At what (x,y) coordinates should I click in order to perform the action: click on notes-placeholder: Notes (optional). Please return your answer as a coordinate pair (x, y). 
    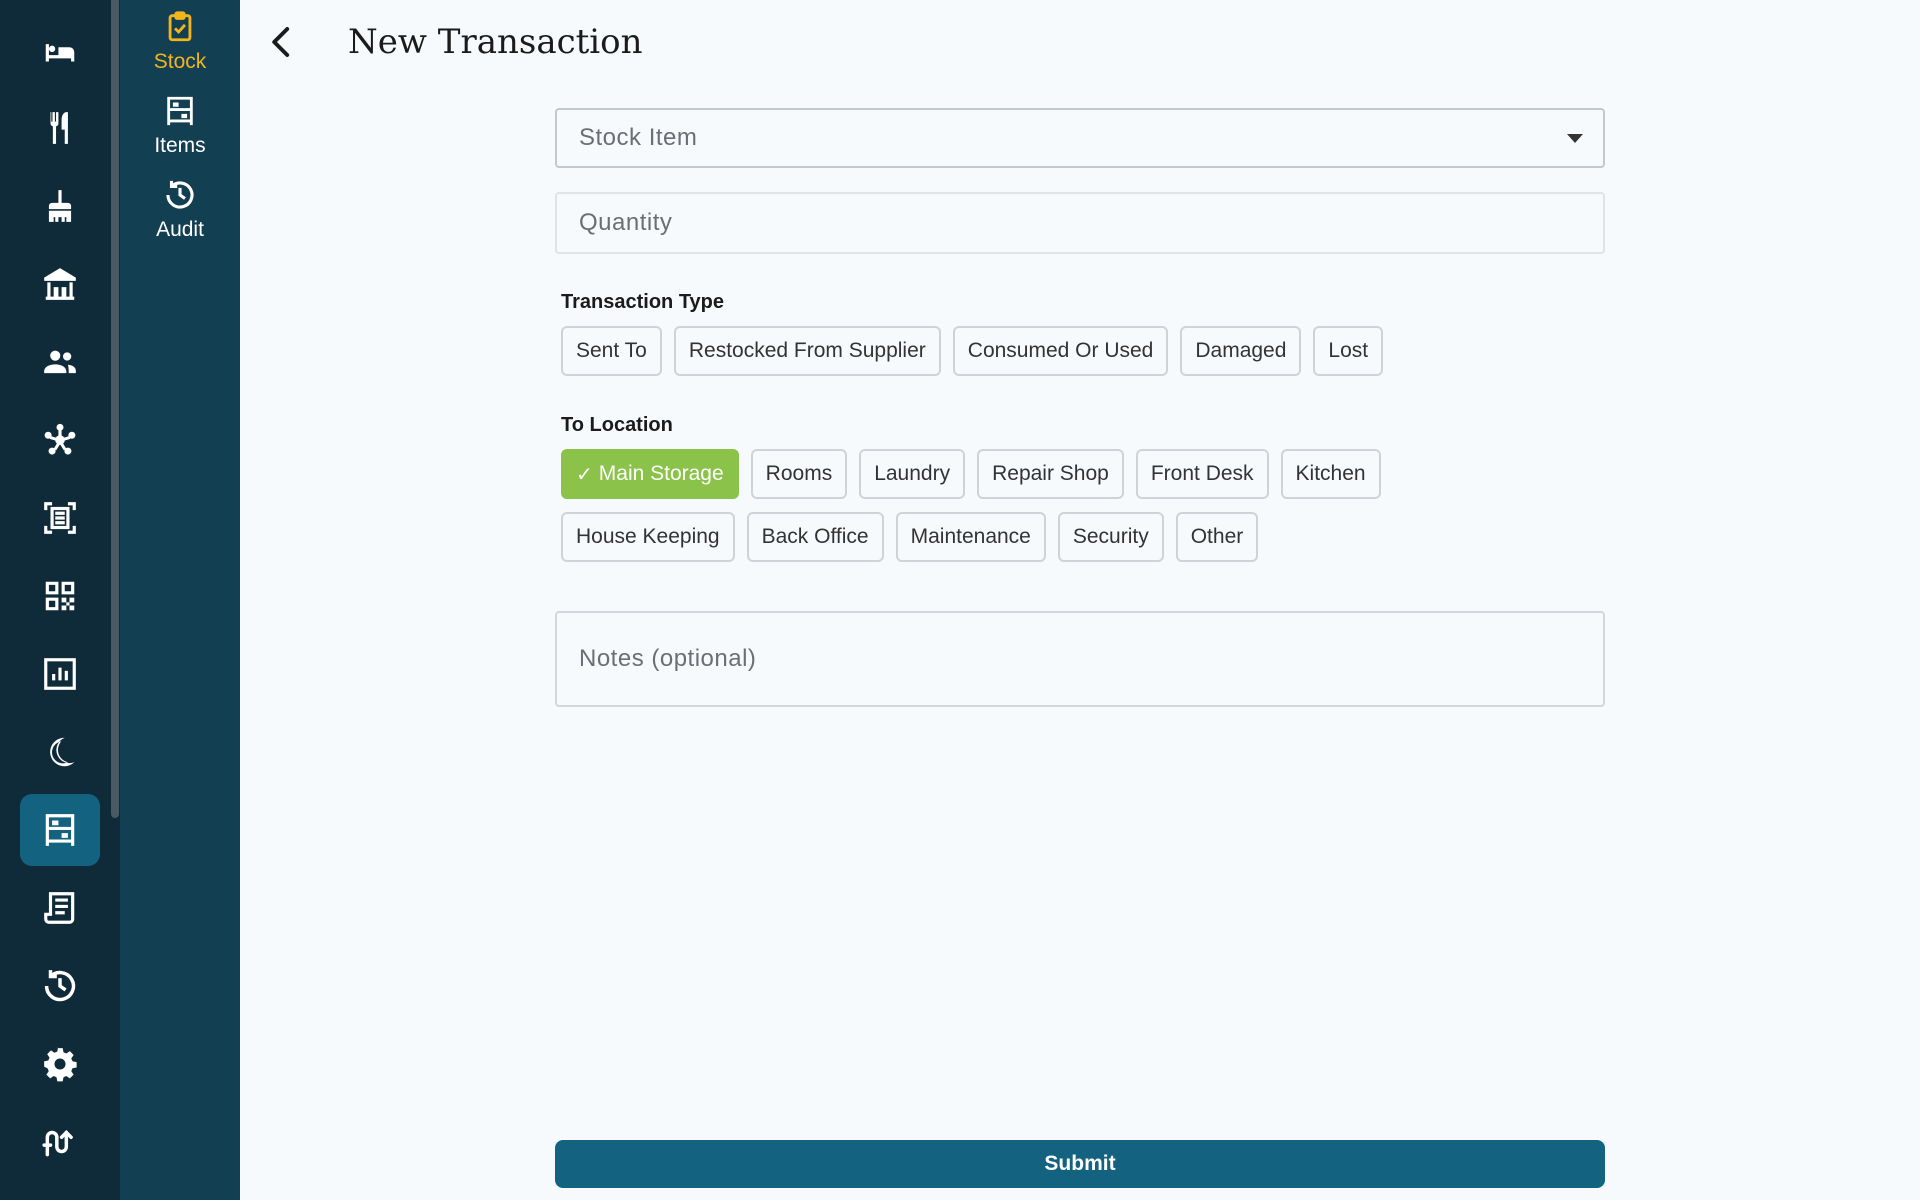
    Looking at the image, I should click on (668, 658).